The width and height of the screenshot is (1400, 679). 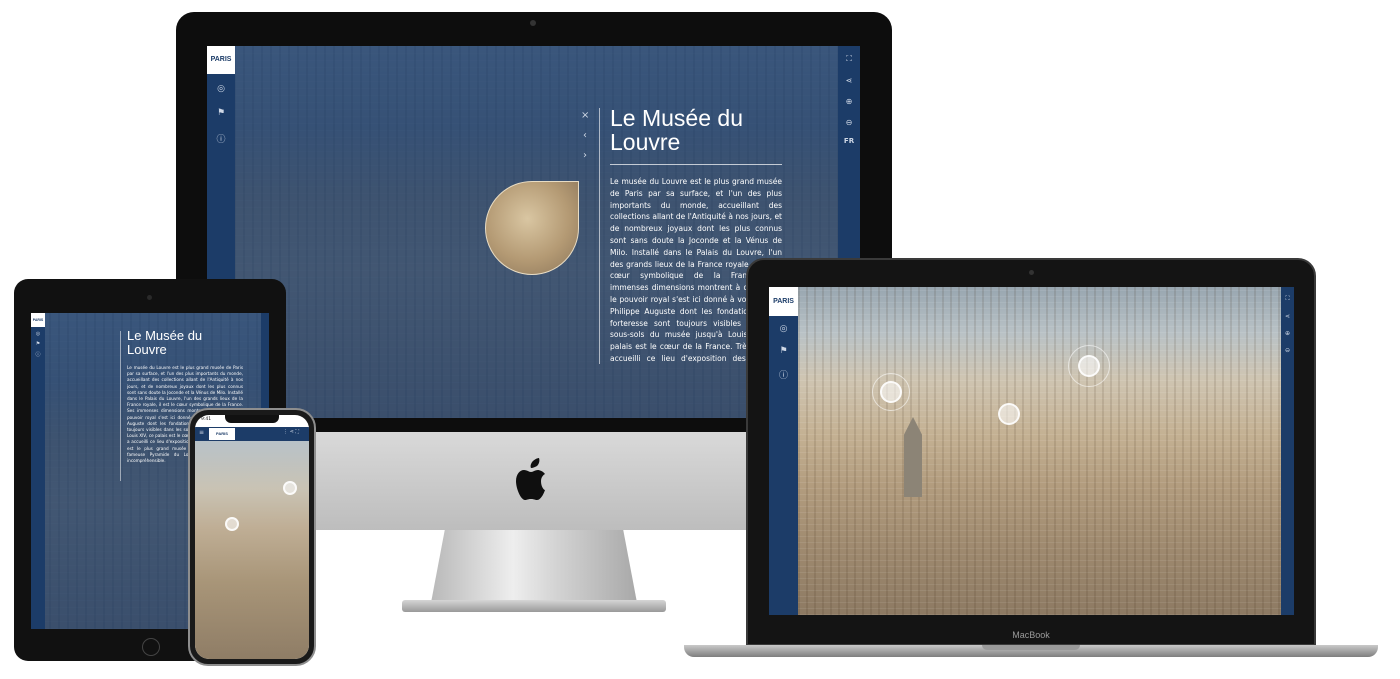 I want to click on status-time: 9:41, so click(x=206, y=419).